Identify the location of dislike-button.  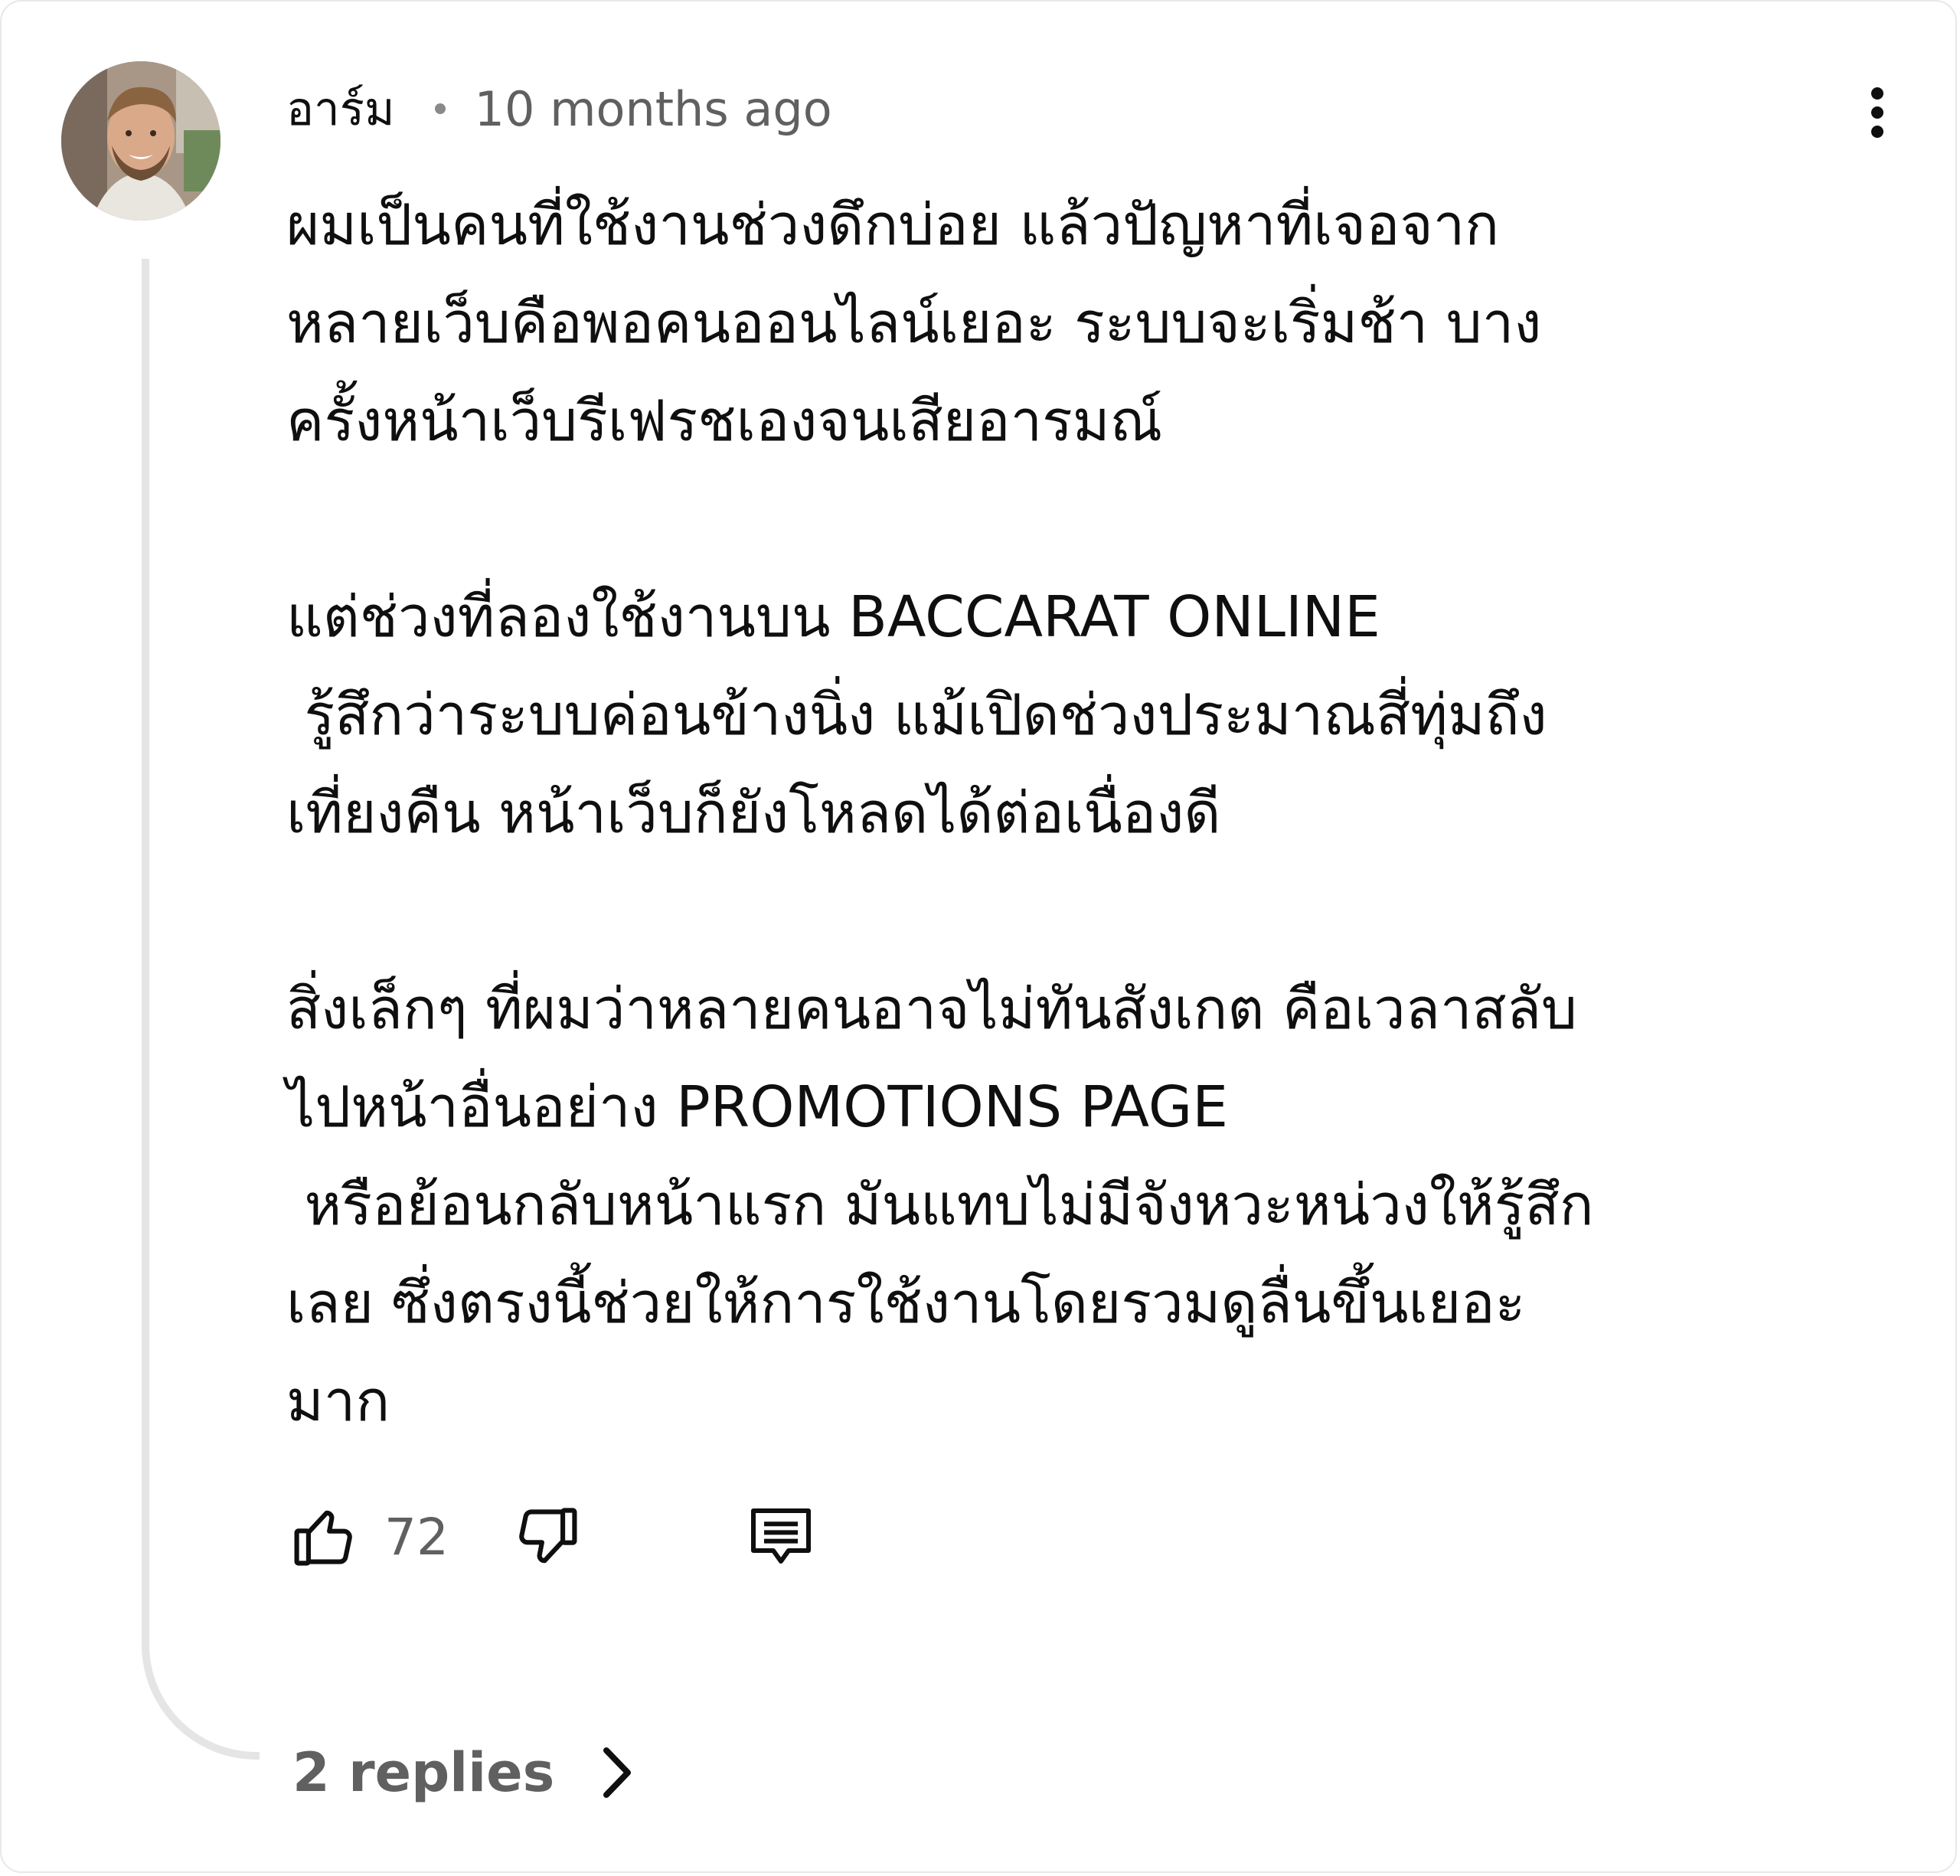
(546, 1537).